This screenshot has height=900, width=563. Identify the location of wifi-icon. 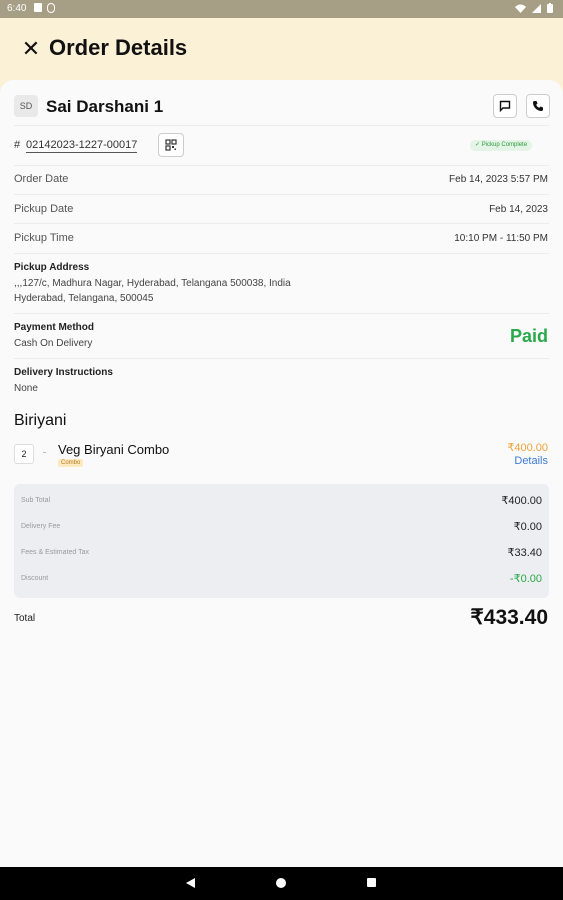
(520, 8).